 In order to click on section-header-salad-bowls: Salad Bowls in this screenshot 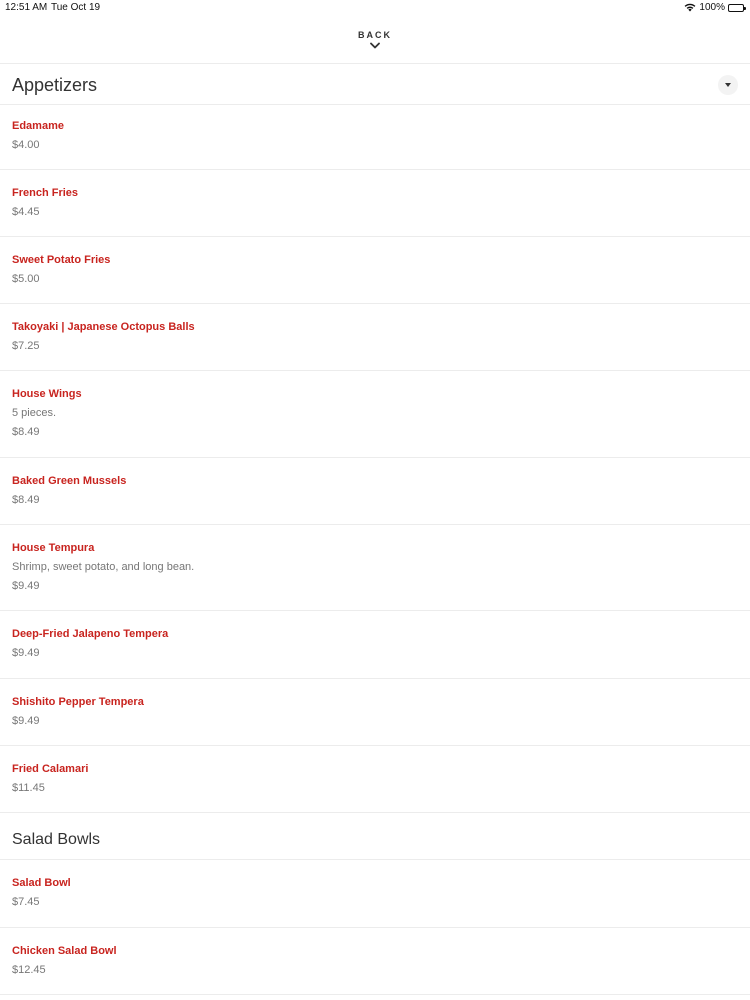, I will do `click(375, 836)`.